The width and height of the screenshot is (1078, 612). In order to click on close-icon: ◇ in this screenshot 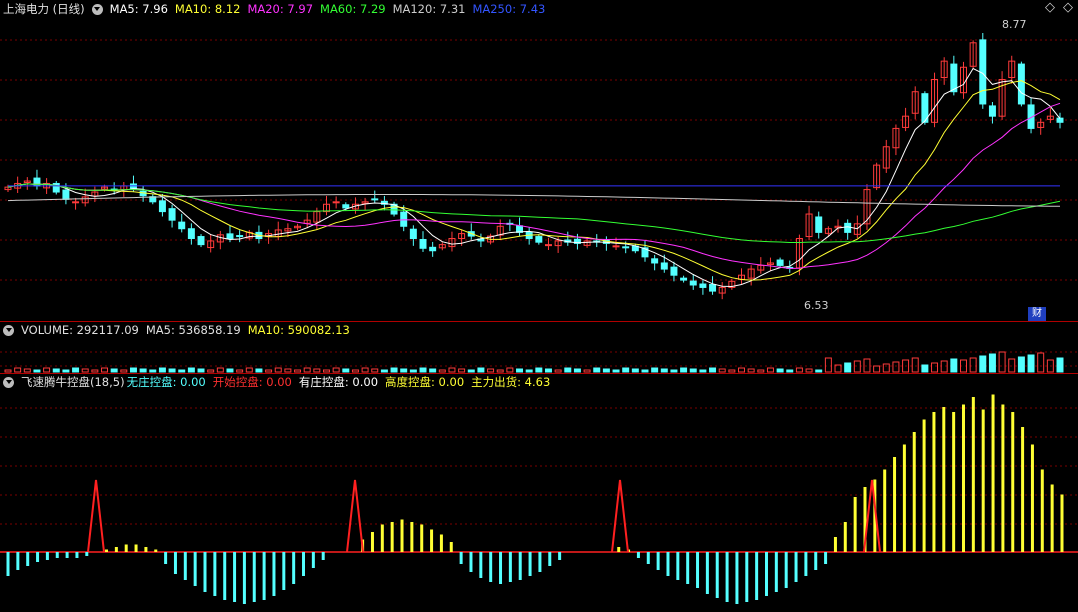, I will do `click(1068, 7)`.